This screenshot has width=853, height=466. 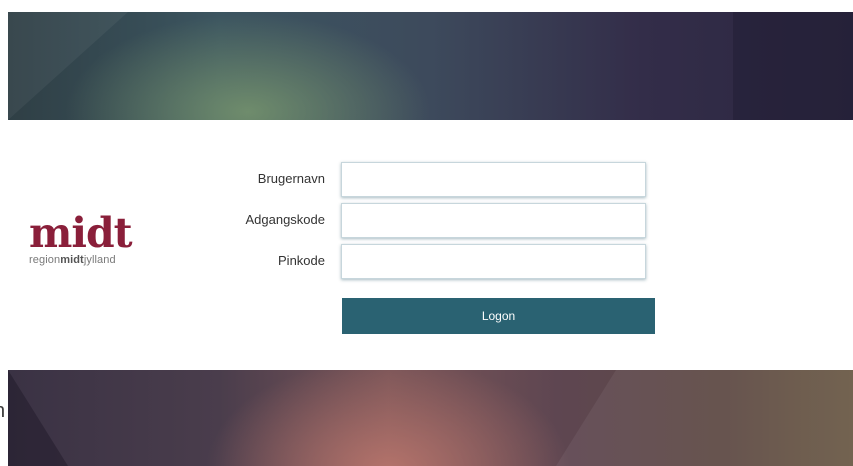 I want to click on region-midt-logo: midt regionmidtjylland, so click(x=85, y=238).